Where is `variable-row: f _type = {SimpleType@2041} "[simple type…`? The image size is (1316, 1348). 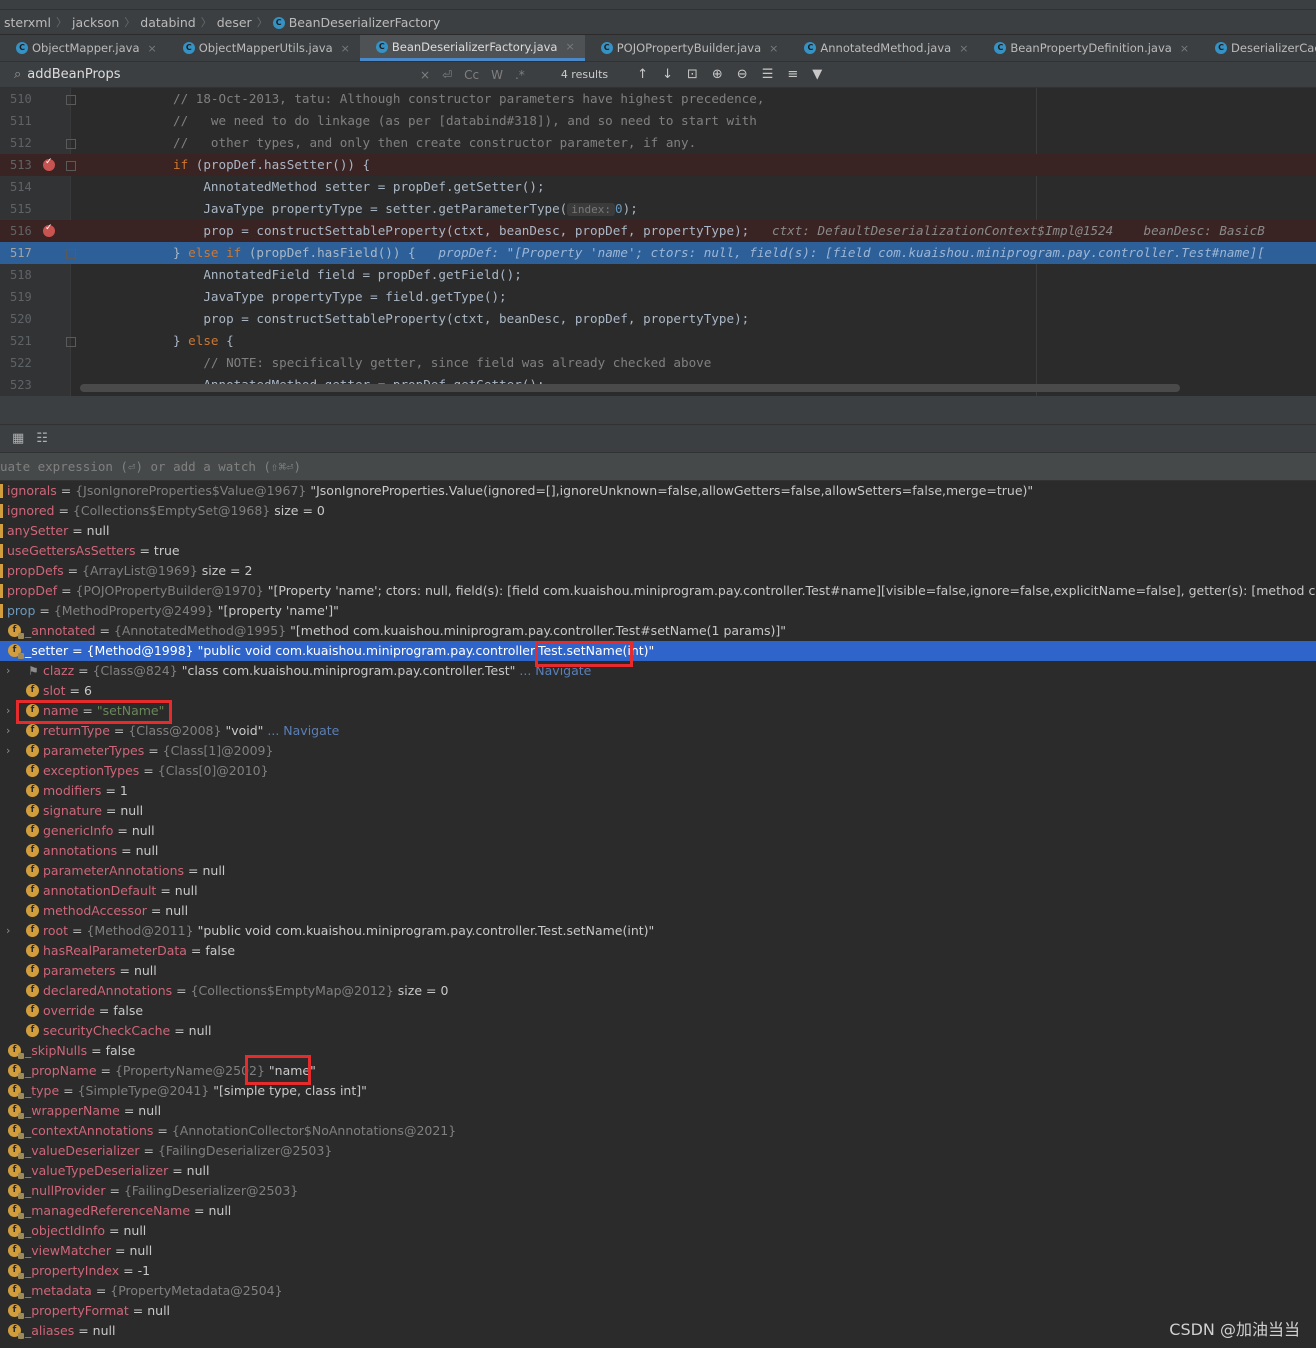 variable-row: f _type = {SimpleType@2041} "[simple type… is located at coordinates (658, 1091).